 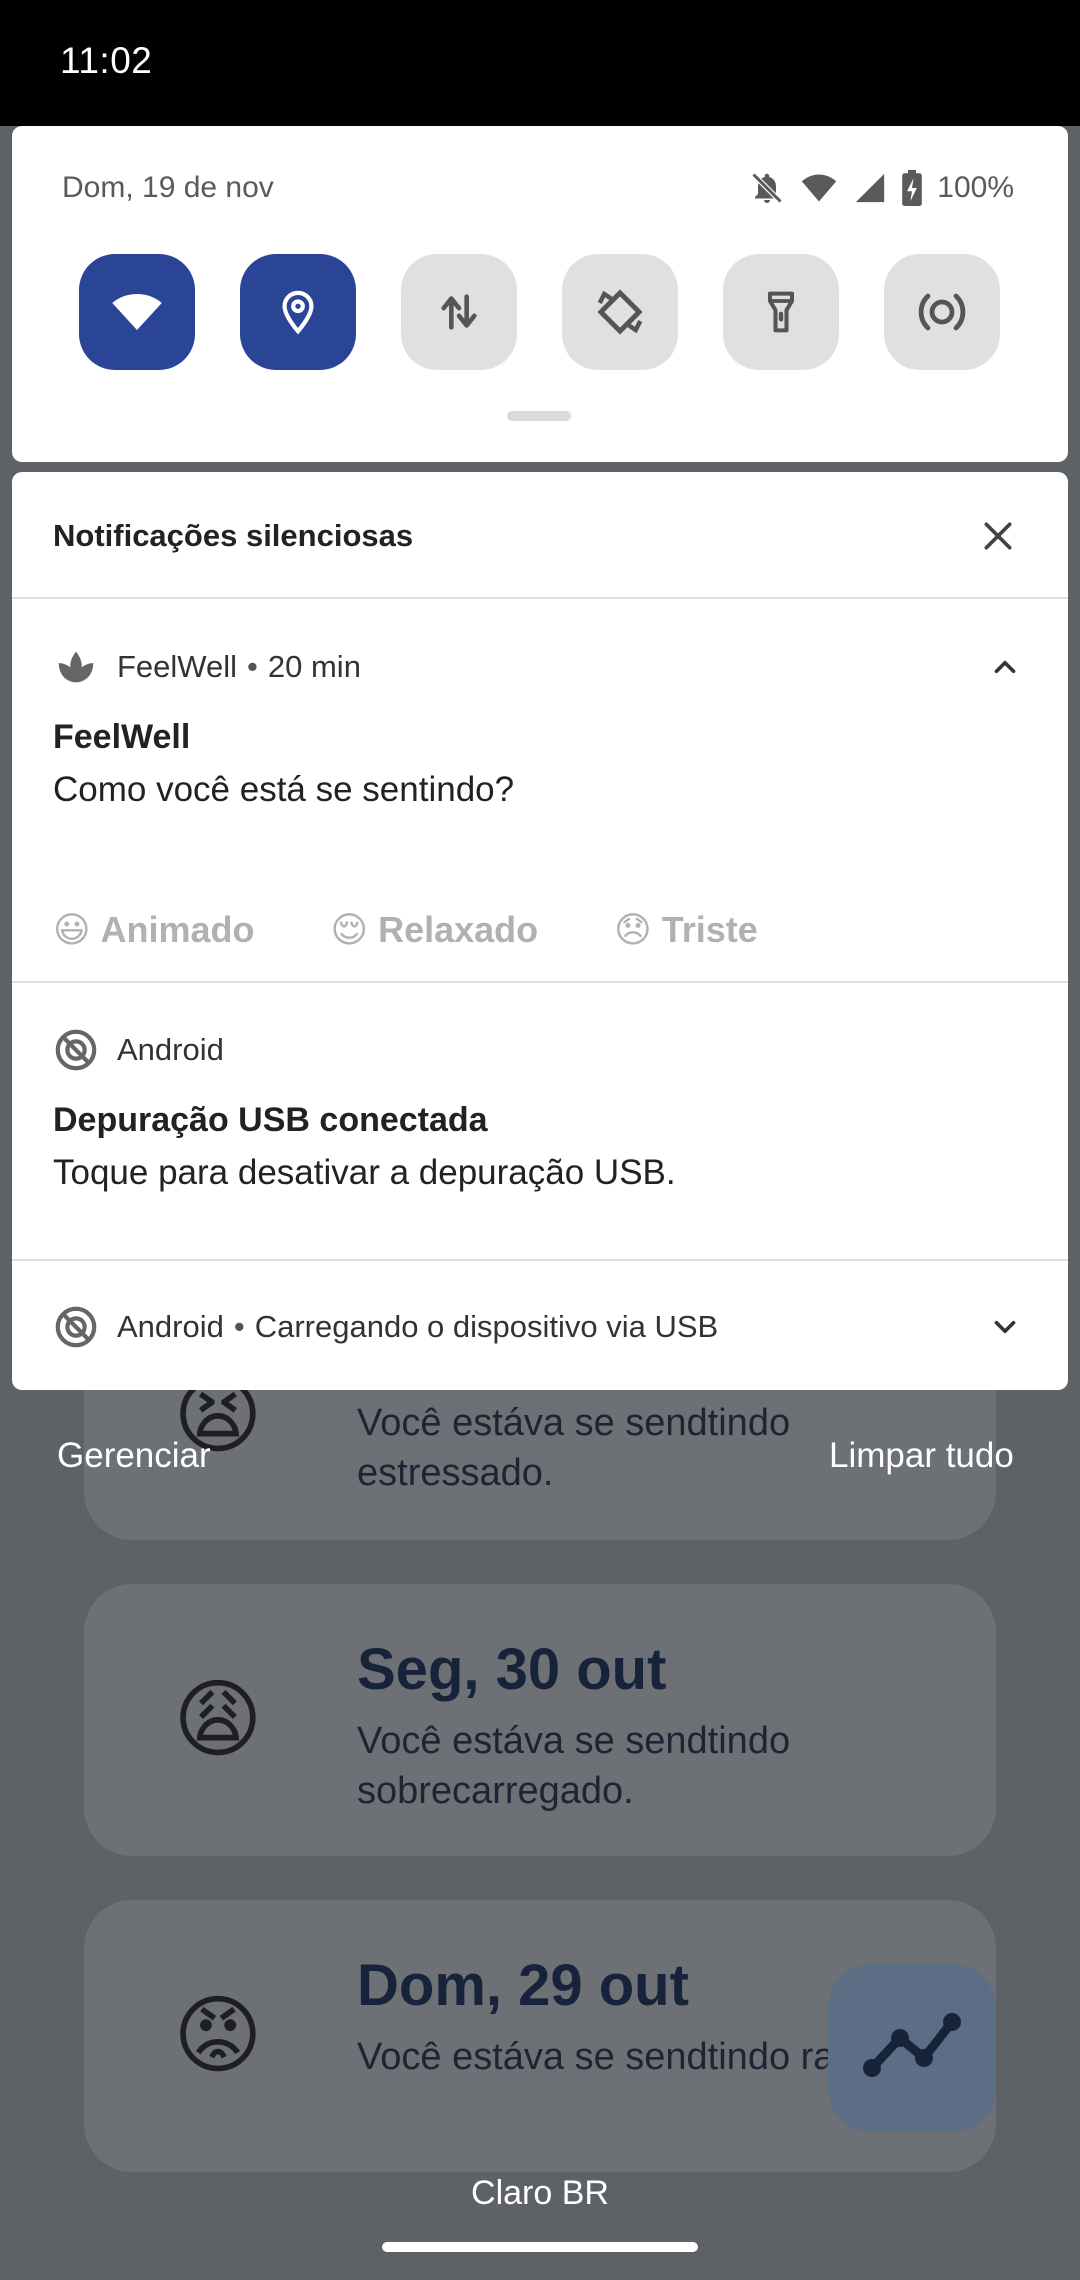 I want to click on close-icon, so click(x=998, y=536).